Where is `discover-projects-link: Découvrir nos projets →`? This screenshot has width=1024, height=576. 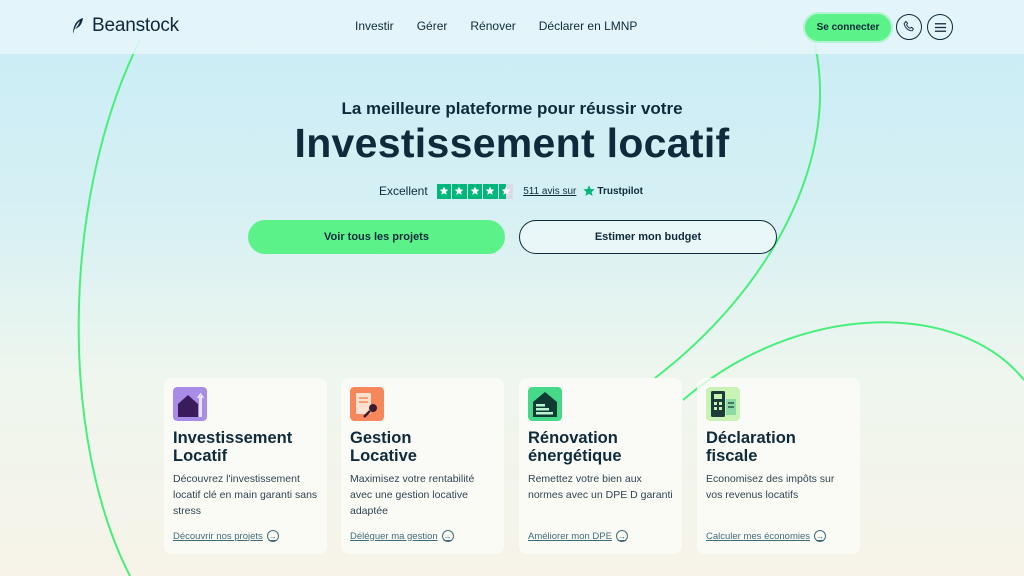 discover-projects-link: Découvrir nos projets → is located at coordinates (226, 536).